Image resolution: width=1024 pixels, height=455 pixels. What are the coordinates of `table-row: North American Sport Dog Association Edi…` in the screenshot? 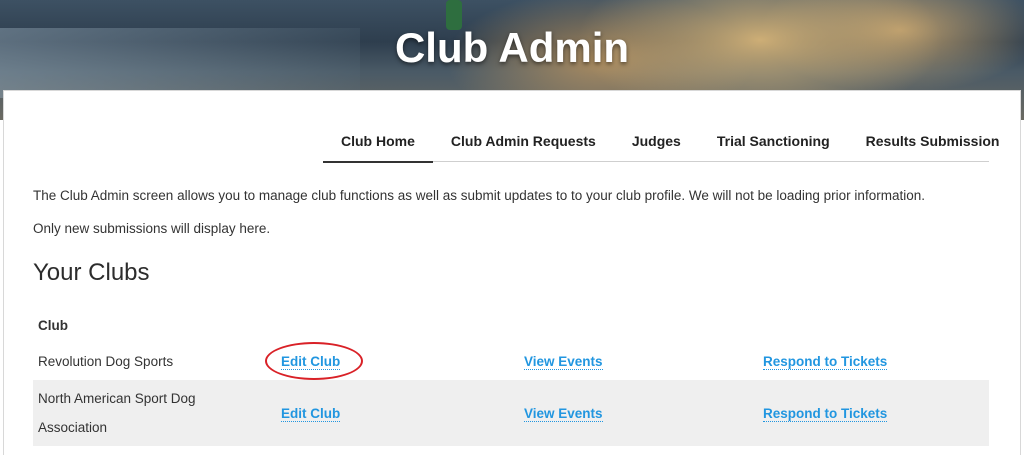 It's located at (511, 413).